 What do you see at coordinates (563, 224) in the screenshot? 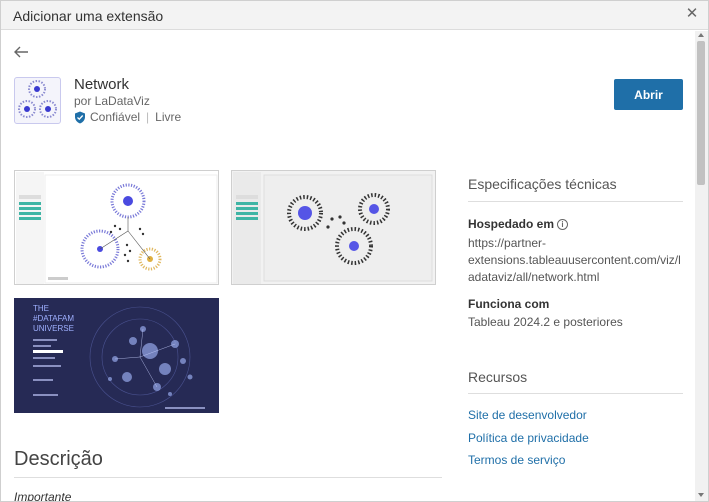
I see `info-icon: i` at bounding box center [563, 224].